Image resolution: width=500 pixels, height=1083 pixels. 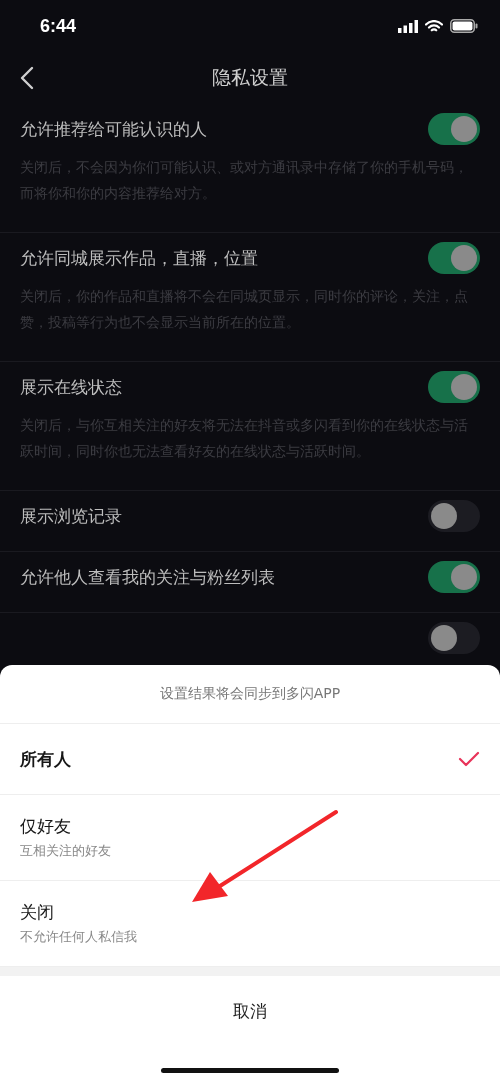 I want to click on option-item: 所有人, so click(x=250, y=759).